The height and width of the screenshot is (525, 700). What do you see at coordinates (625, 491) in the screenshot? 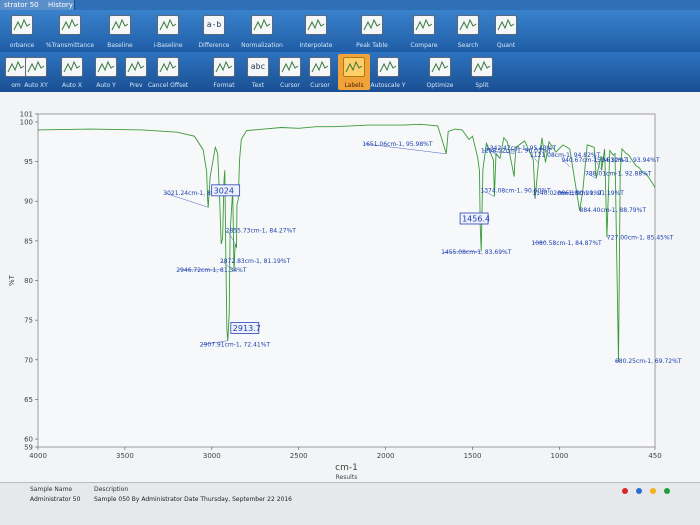
I see `status-dot-red` at bounding box center [625, 491].